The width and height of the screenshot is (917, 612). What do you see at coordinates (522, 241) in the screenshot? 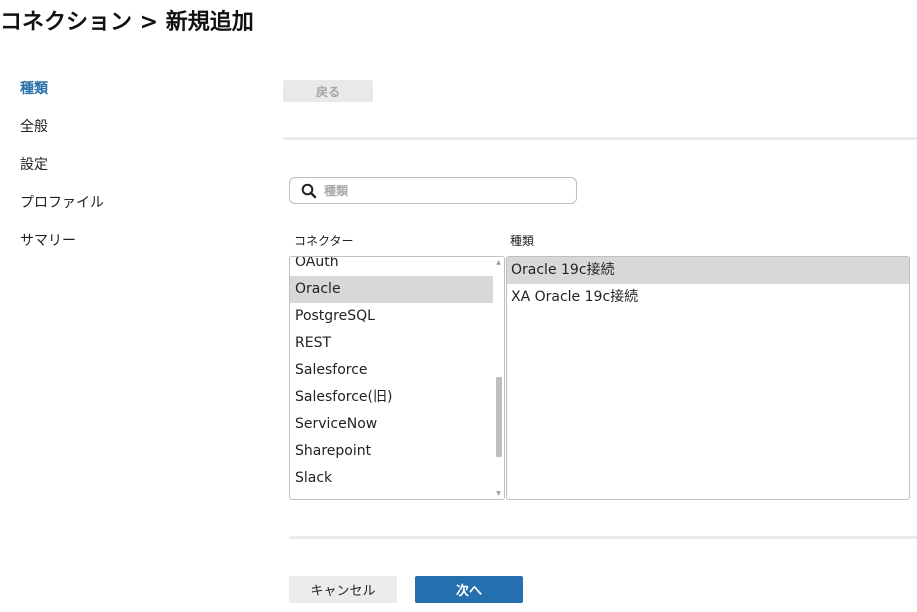
I see `type-column-header: 種類` at bounding box center [522, 241].